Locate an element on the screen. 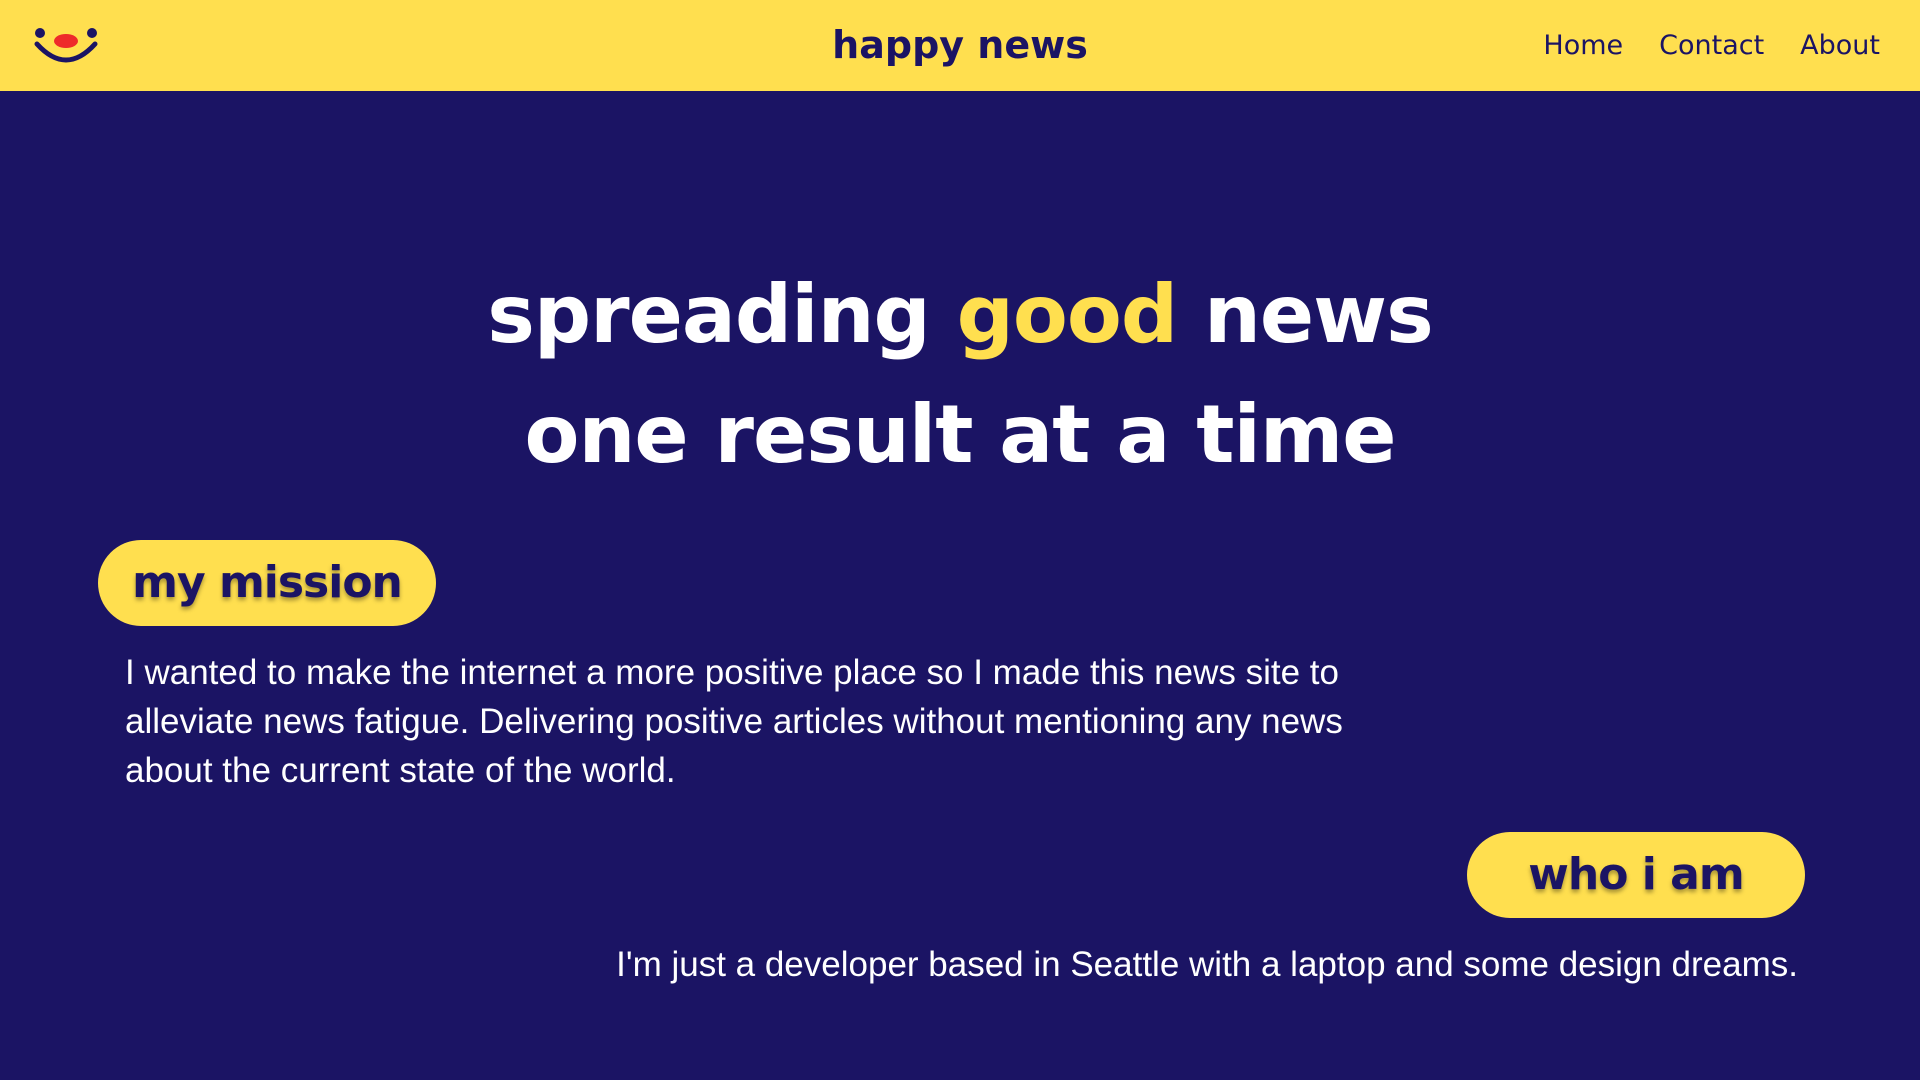  hero-line-2: one result at a time is located at coordinates (960, 434).